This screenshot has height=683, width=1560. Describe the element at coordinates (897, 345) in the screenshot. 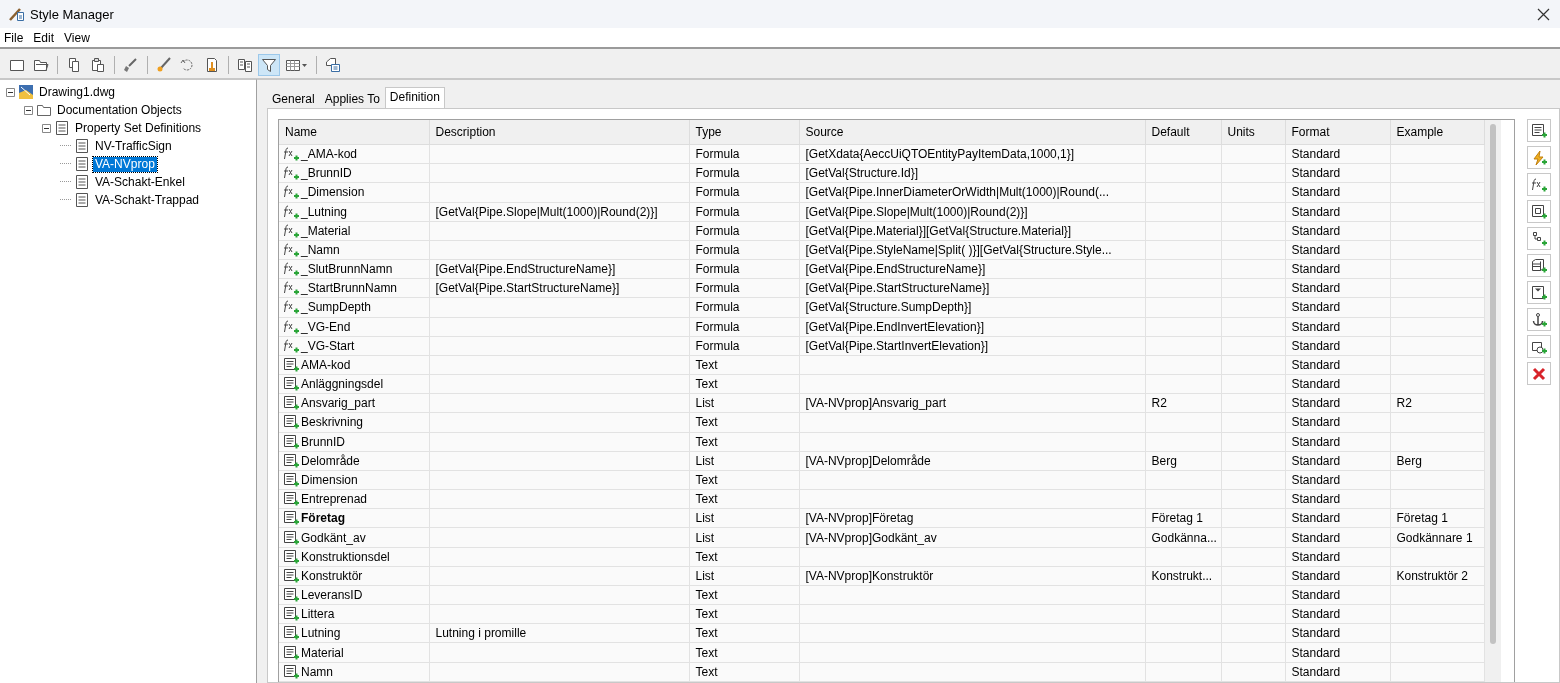

I see `table-cell: [GetVal{Pipe.StartInvertElevation}]` at that location.